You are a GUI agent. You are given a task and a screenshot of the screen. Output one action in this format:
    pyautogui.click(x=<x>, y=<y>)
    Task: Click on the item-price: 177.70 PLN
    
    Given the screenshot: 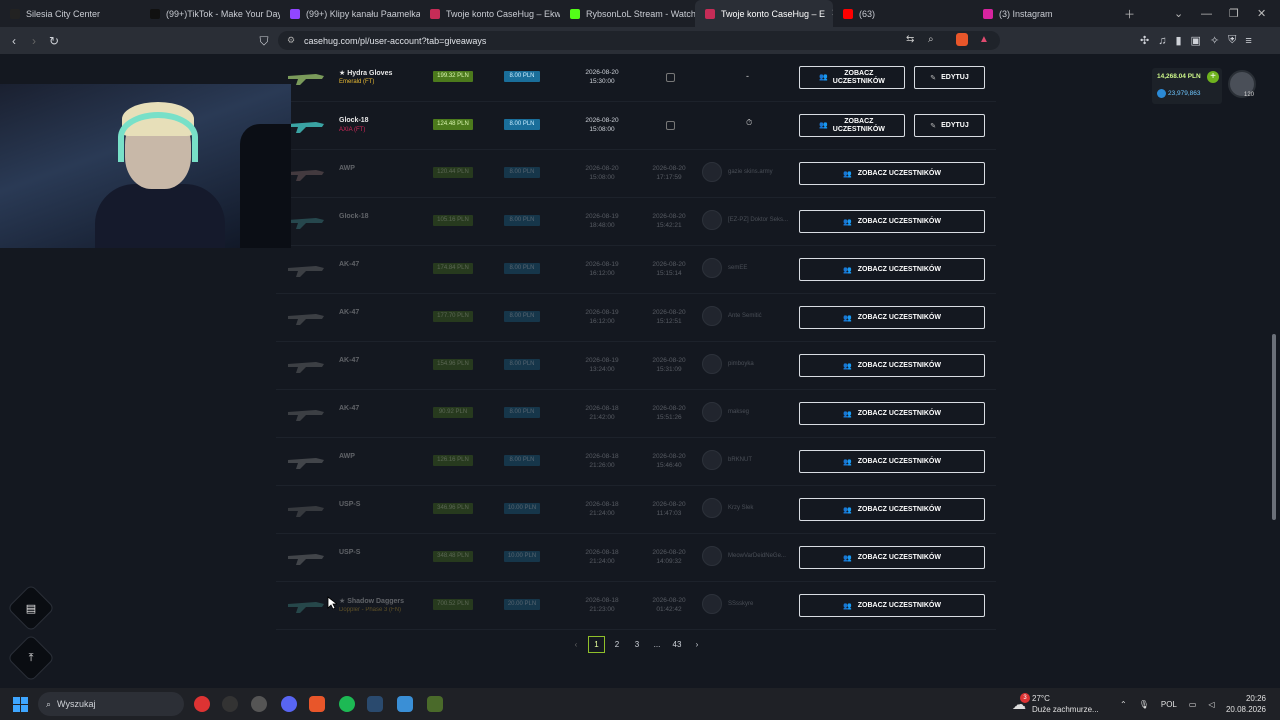 What is the action you would take?
    pyautogui.click(x=453, y=316)
    